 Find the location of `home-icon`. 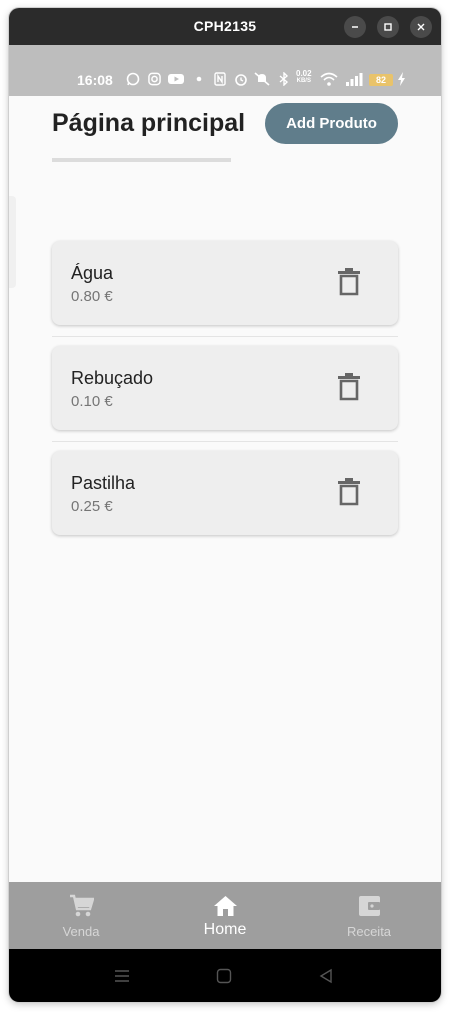

home-icon is located at coordinates (225, 906).